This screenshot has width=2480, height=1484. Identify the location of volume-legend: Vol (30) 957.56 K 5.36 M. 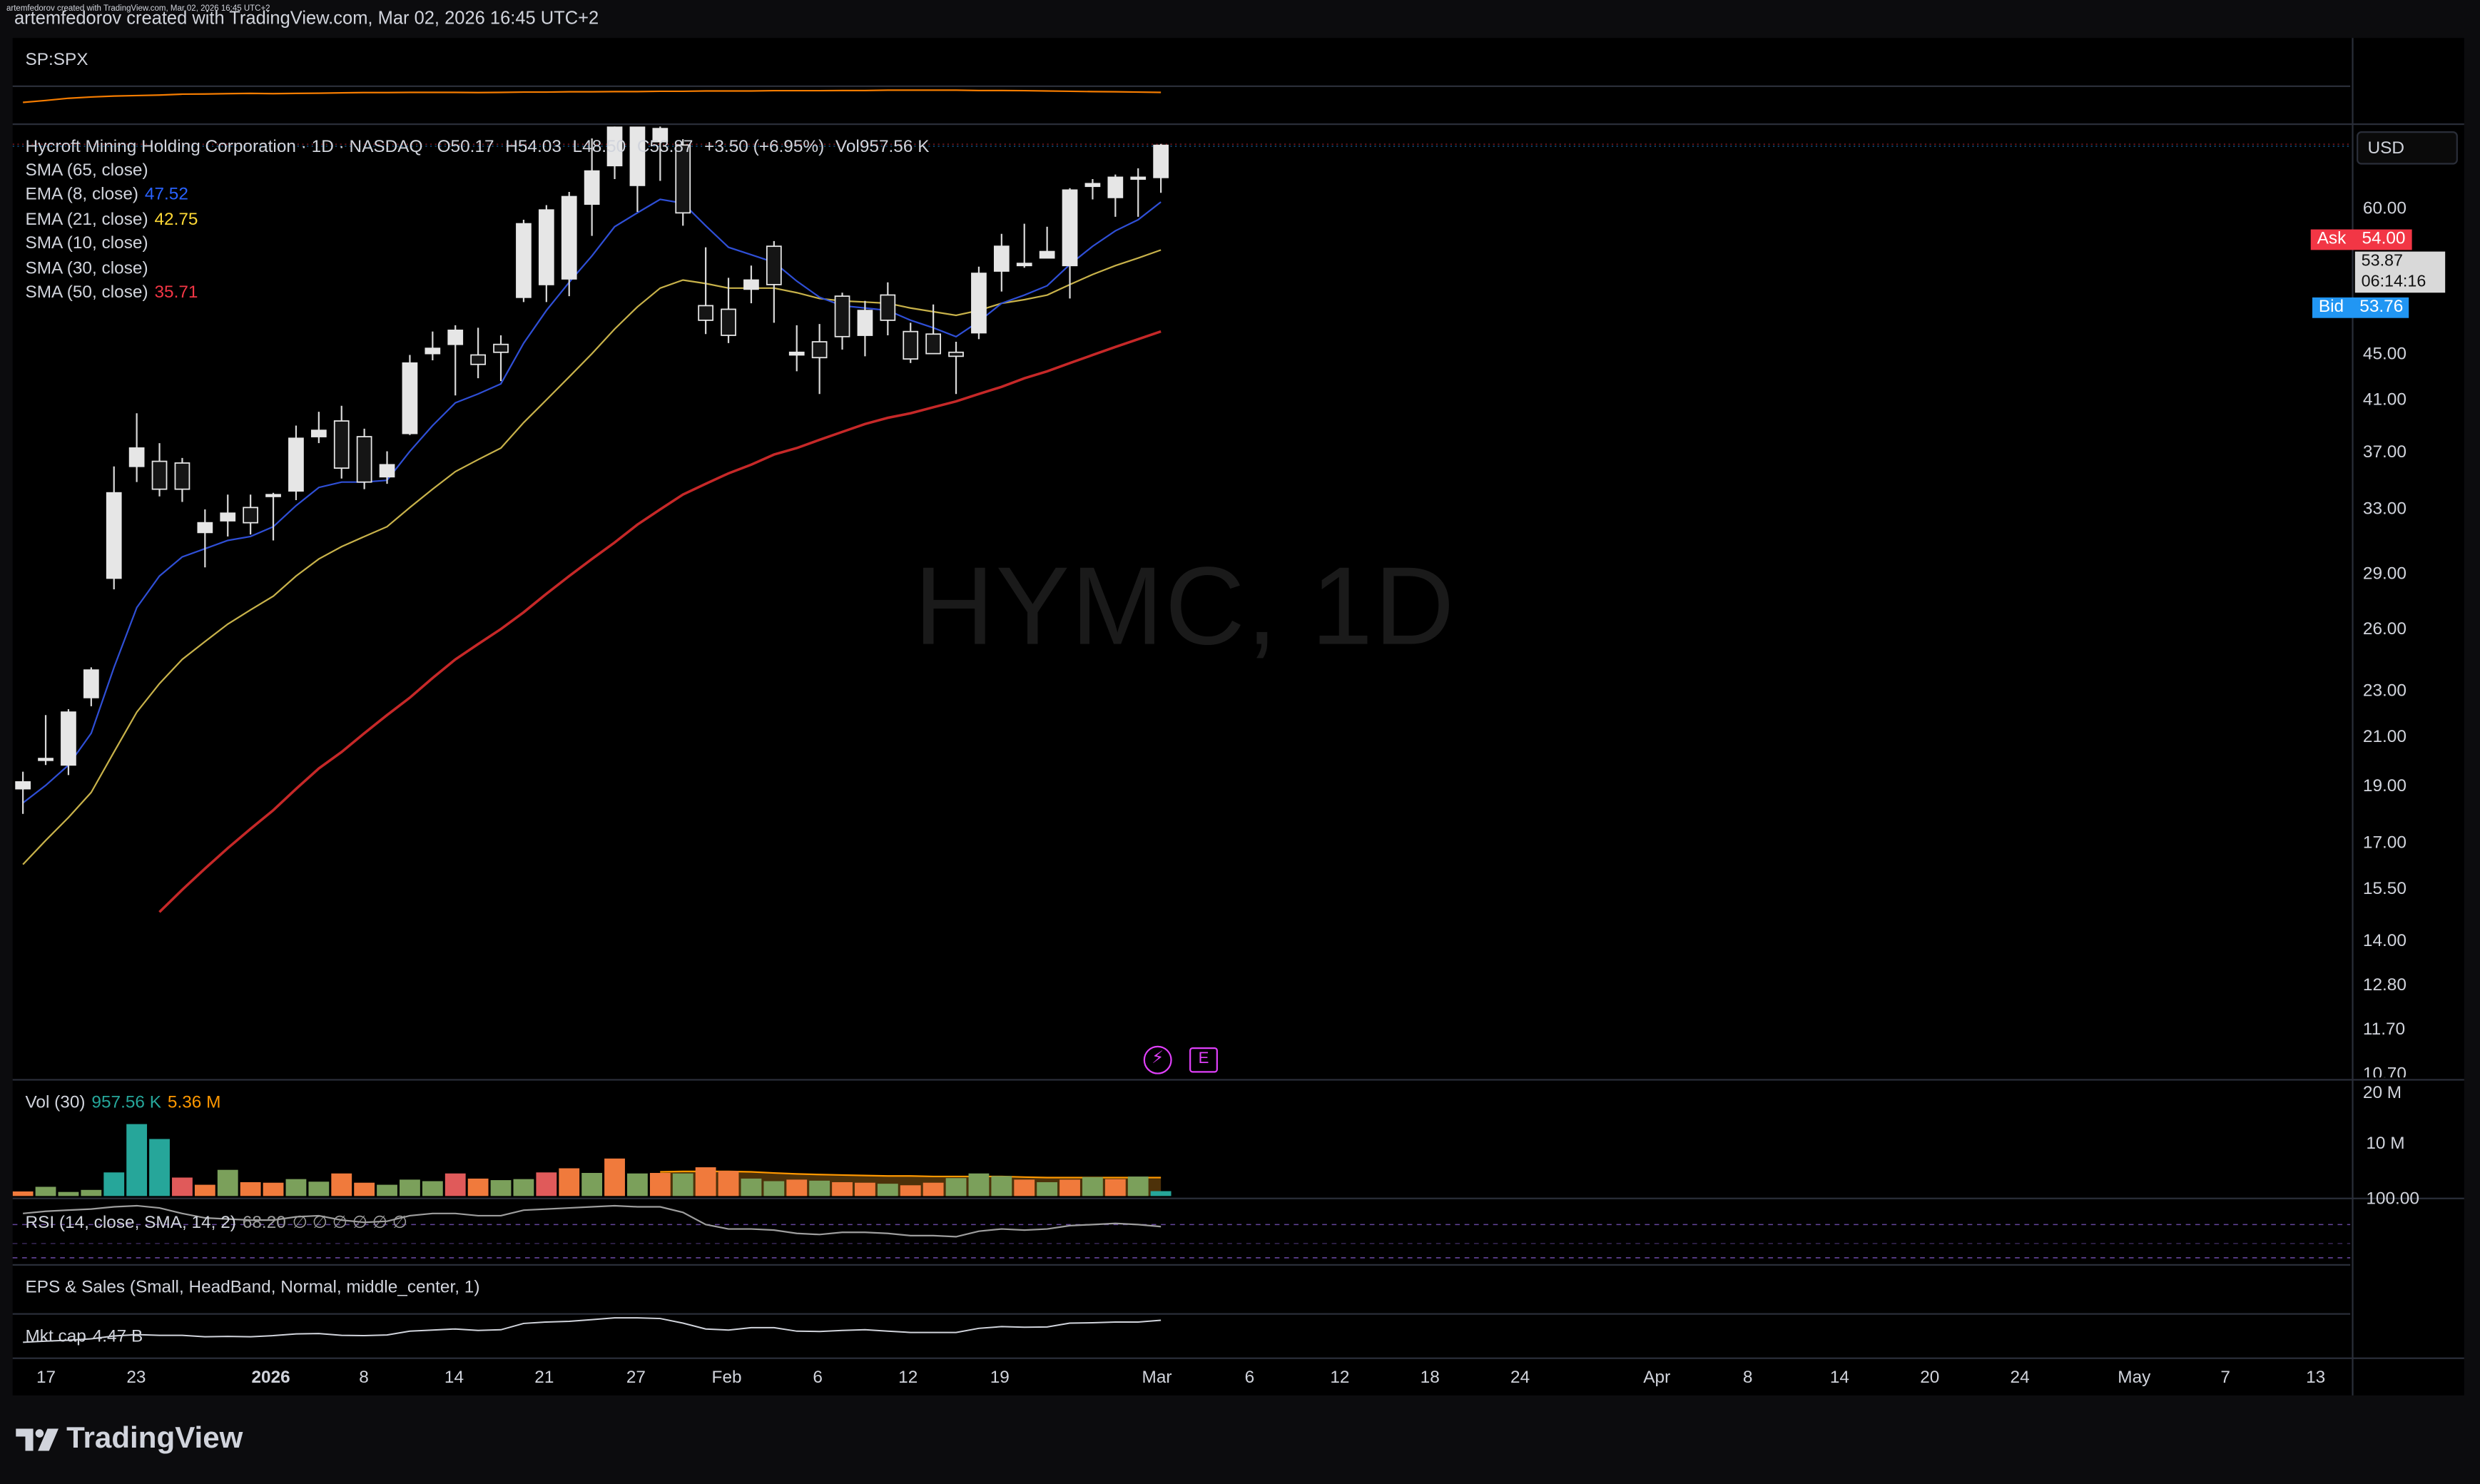
(122, 1102).